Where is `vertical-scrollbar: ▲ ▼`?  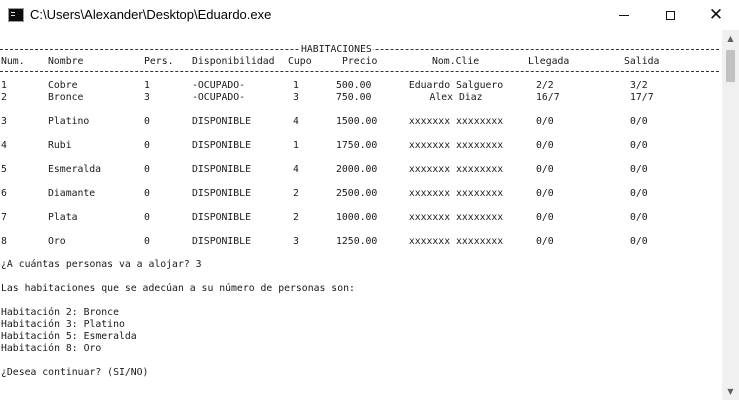 vertical-scrollbar: ▲ ▼ is located at coordinates (730, 215).